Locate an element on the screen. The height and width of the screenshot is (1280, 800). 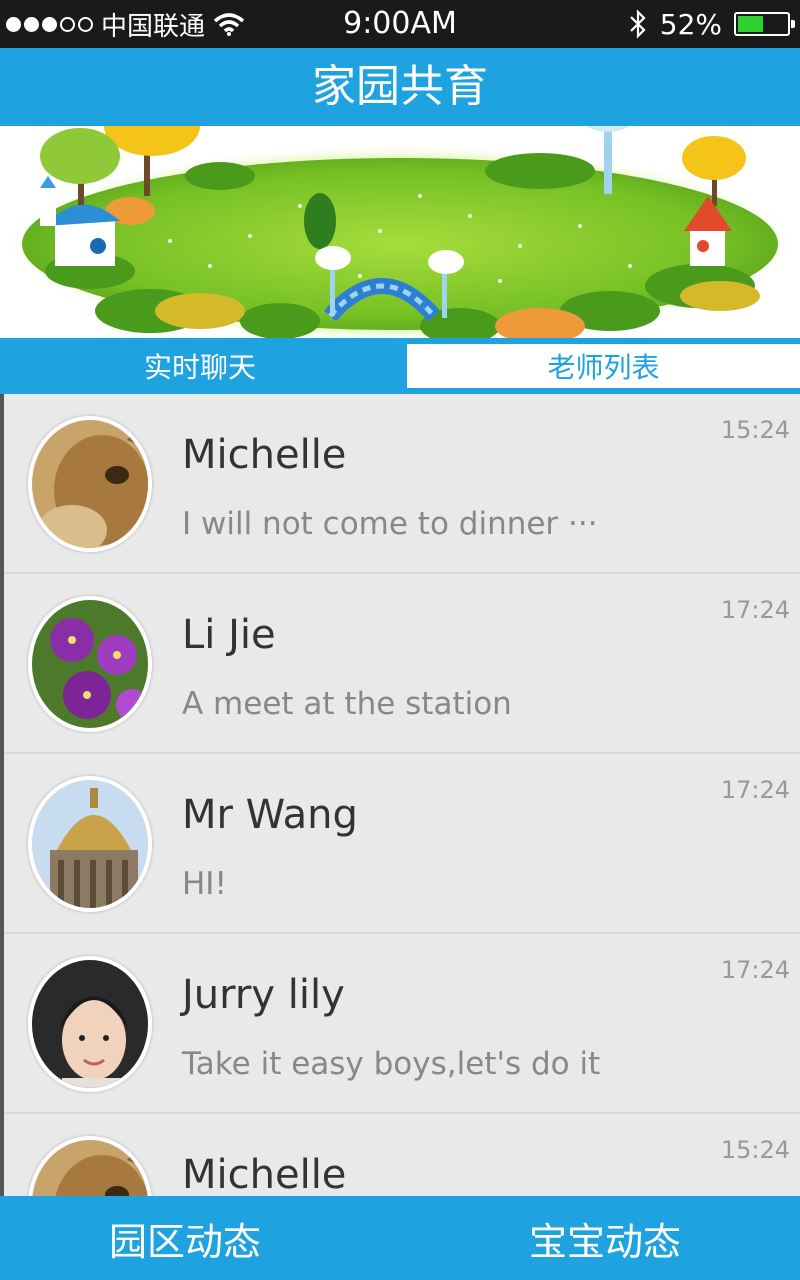
contact-name: Jurry lily is located at coordinates (263, 995).